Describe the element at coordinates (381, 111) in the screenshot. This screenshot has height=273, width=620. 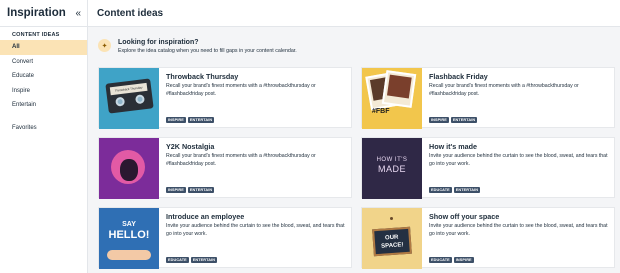
I see `fbf-text: #FBF` at that location.